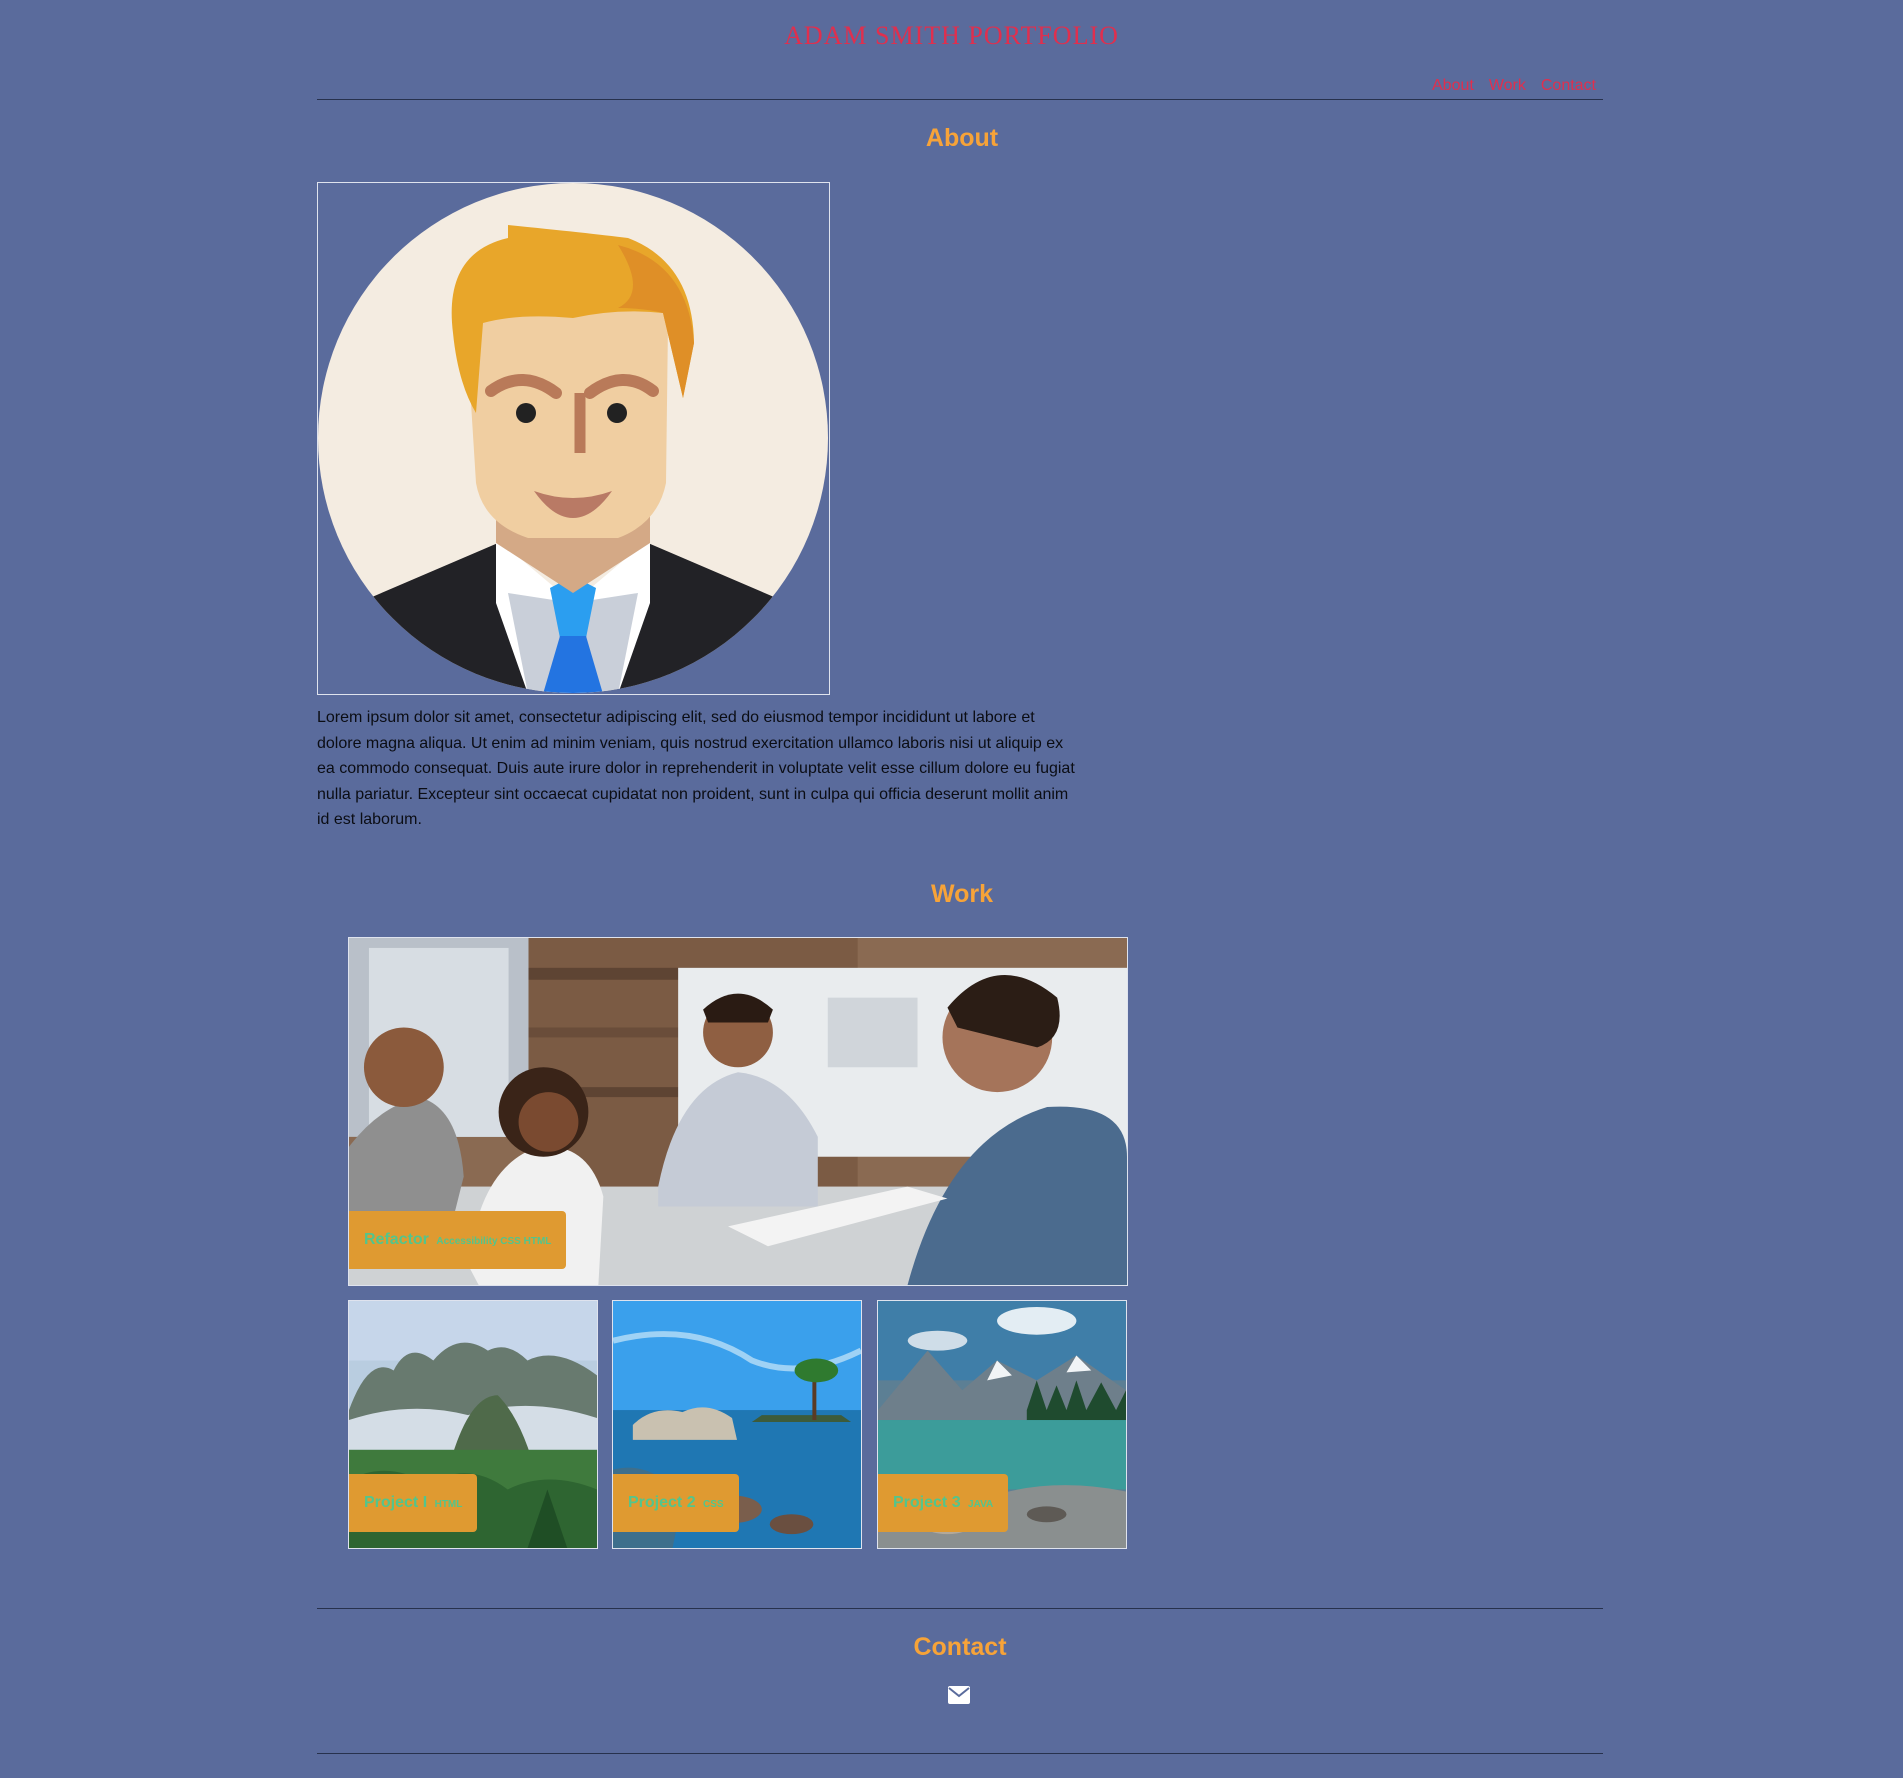 The image size is (1903, 1778). What do you see at coordinates (960, 99) in the screenshot?
I see `header-divider` at bounding box center [960, 99].